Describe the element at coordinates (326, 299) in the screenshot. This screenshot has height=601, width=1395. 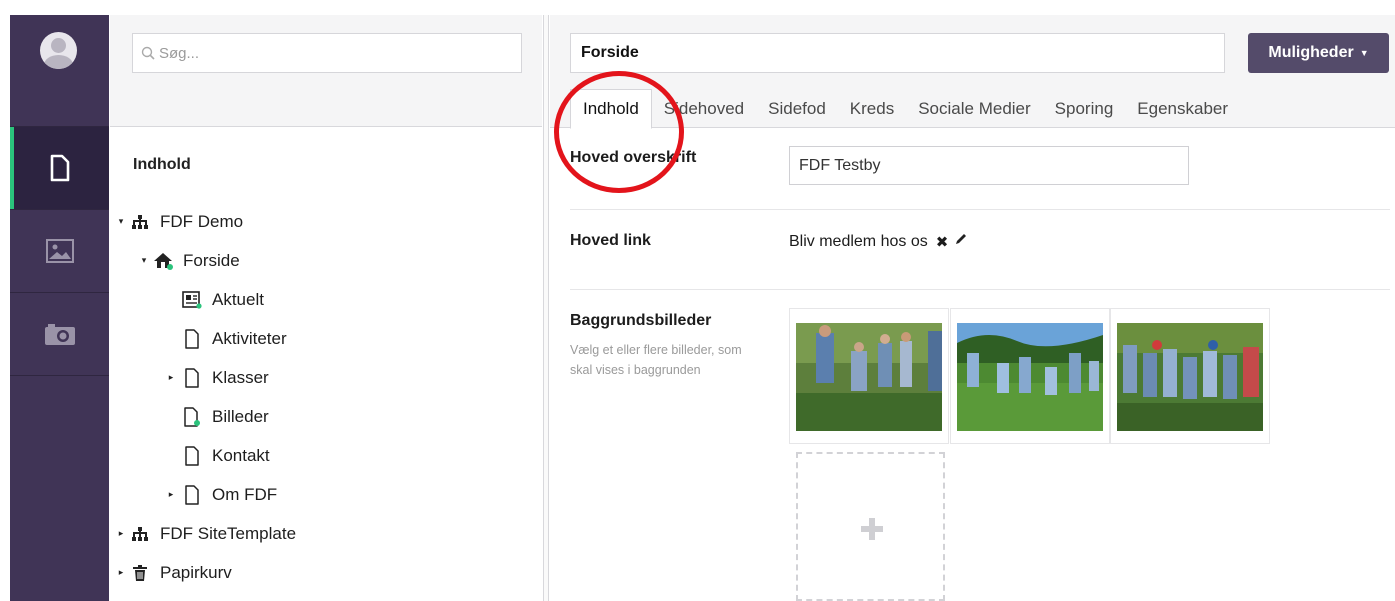
I see `tree-node-aktuelt: Aktuelt` at that location.